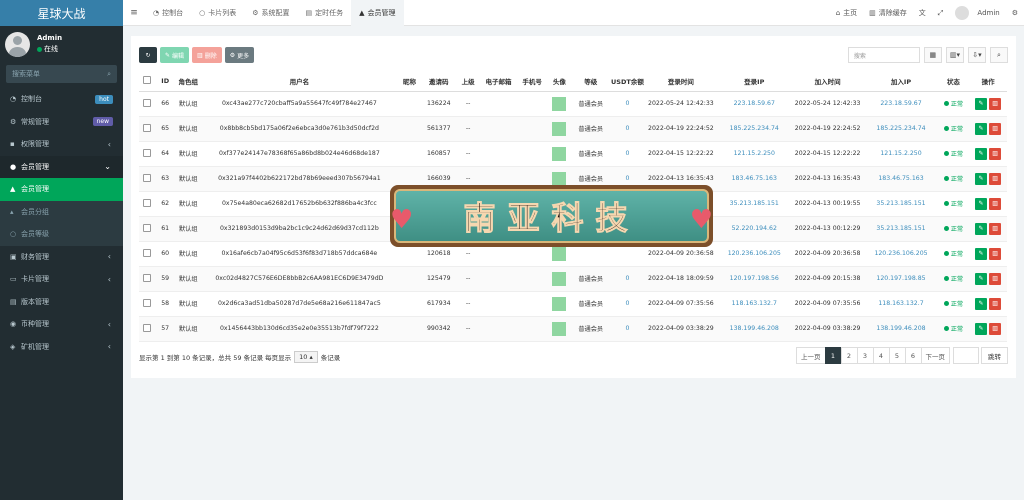 The height and width of the screenshot is (500, 1024). I want to click on sidebar-item-member-group: ● 会员管理 ⌄, so click(61, 166).